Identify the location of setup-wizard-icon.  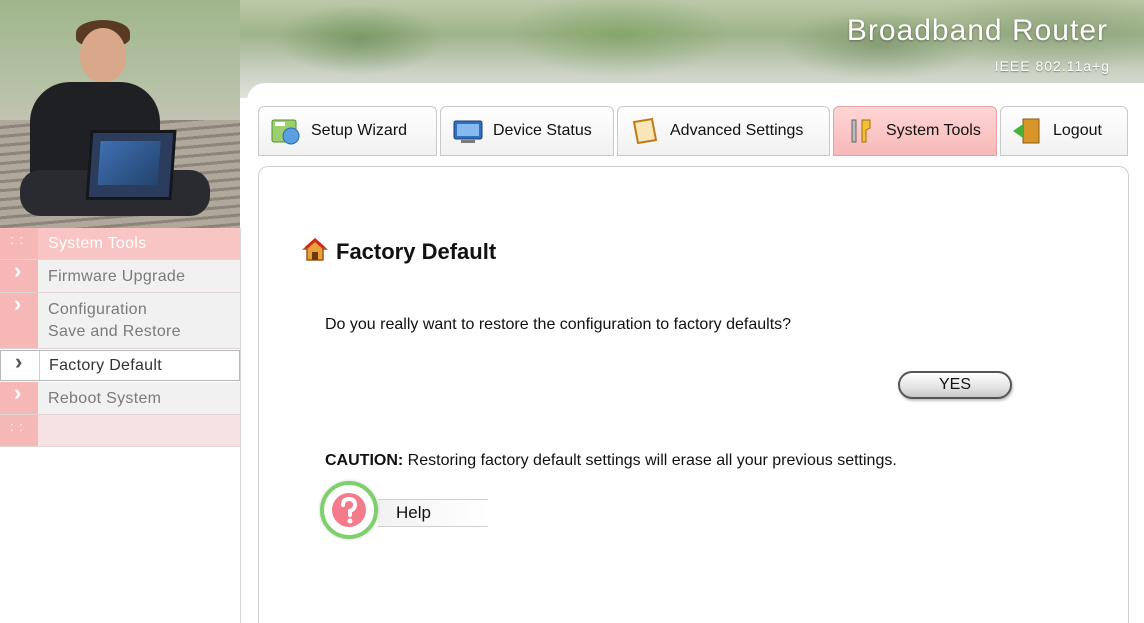
(286, 131).